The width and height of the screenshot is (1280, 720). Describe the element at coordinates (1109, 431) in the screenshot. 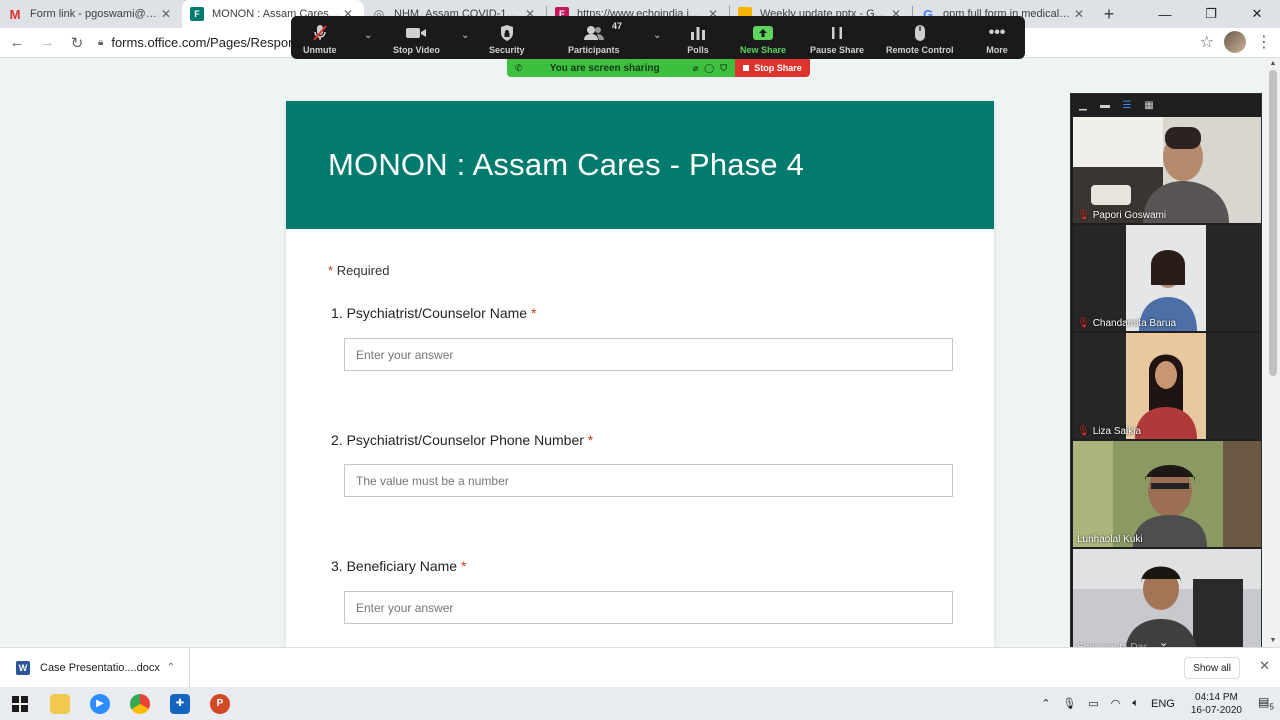

I see `participant-name-label: 🎙︎ Liza Saikia` at that location.